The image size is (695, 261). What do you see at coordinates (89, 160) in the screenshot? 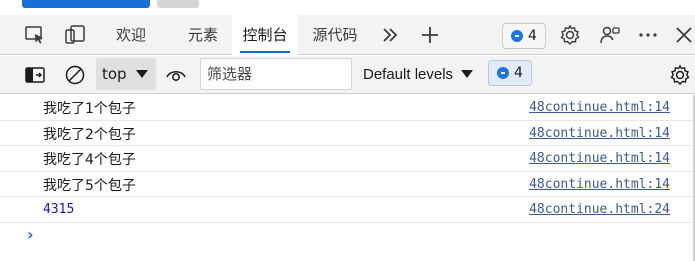
I see `console-message-text: 我吃了4个包子` at bounding box center [89, 160].